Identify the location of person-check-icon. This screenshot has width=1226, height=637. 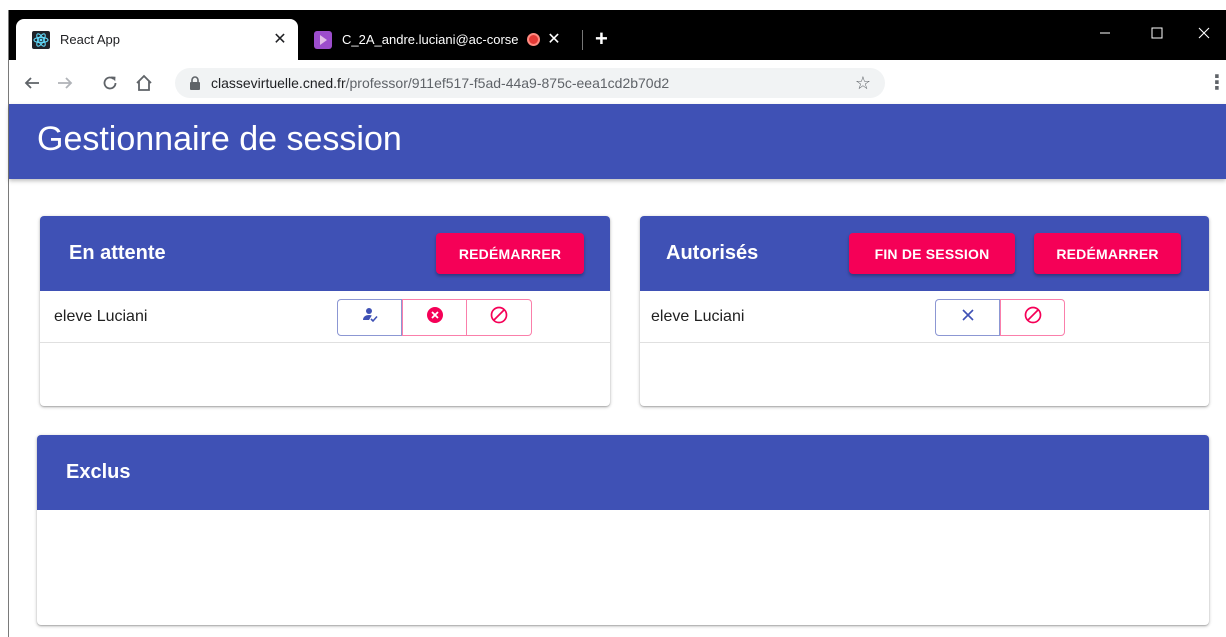
(370, 317).